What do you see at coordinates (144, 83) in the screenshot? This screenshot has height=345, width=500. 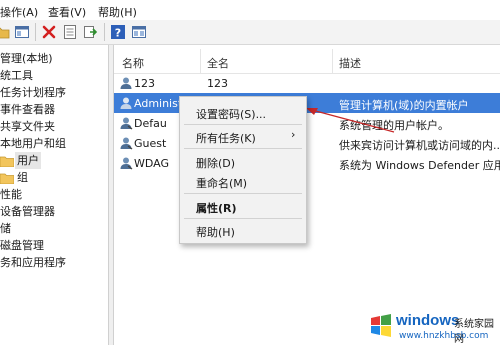 I see `user-name: 123` at bounding box center [144, 83].